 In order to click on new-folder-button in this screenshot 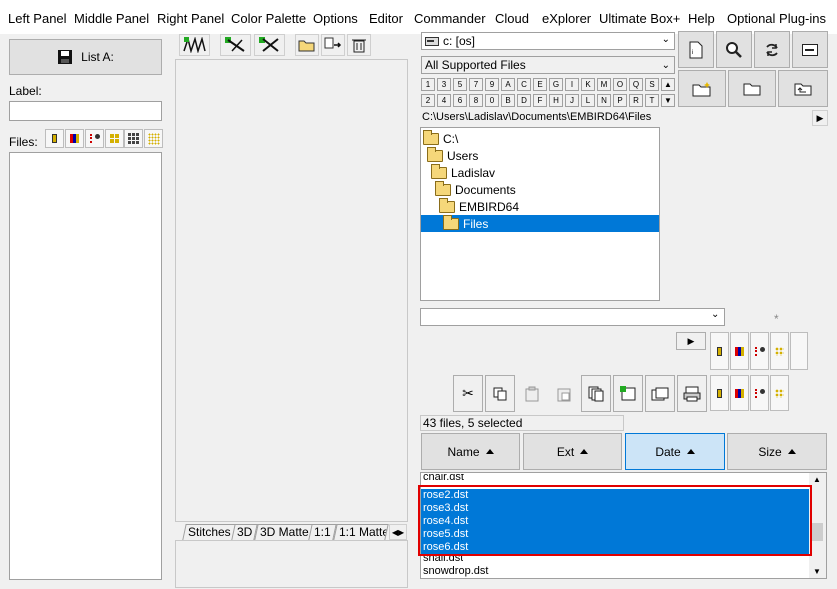, I will do `click(702, 88)`.